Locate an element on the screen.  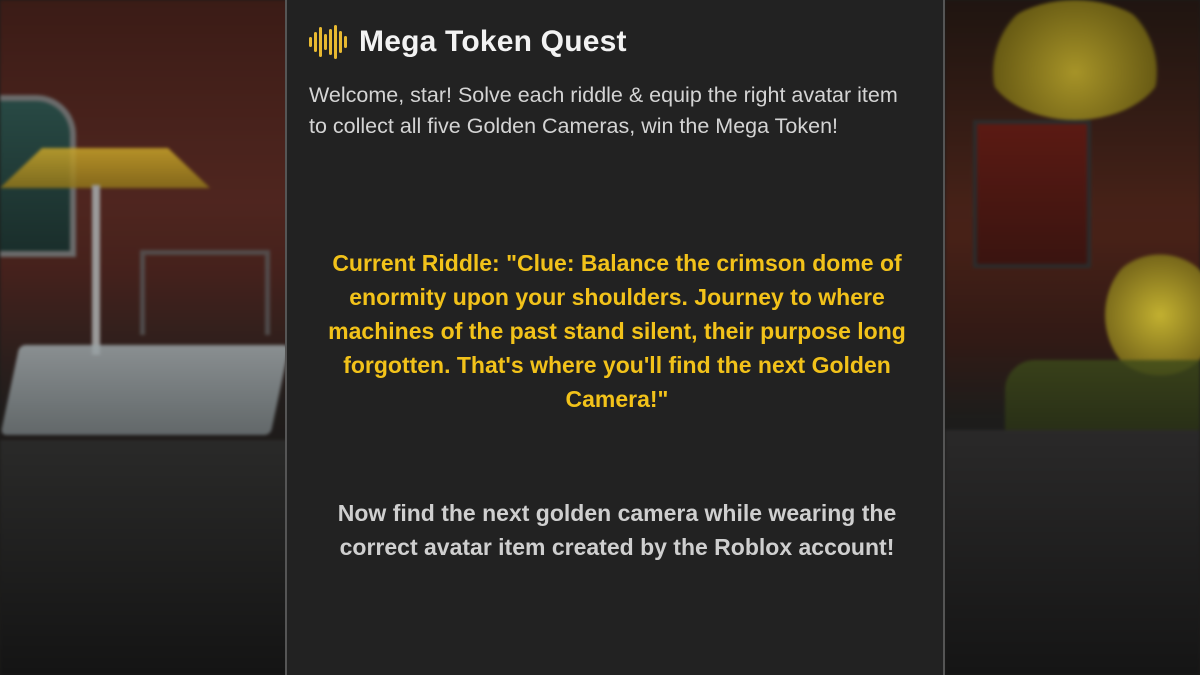
quest-title: Mega Token Quest is located at coordinates (493, 41).